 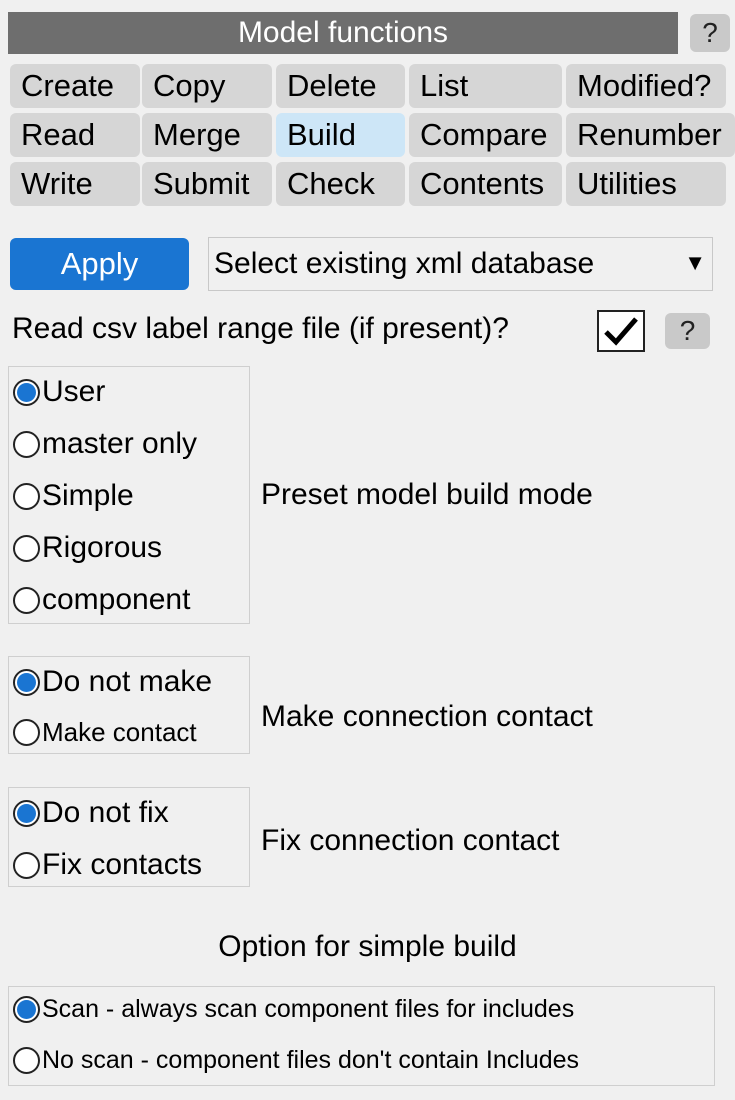 What do you see at coordinates (127, 681) in the screenshot?
I see `option-label: Do not make` at bounding box center [127, 681].